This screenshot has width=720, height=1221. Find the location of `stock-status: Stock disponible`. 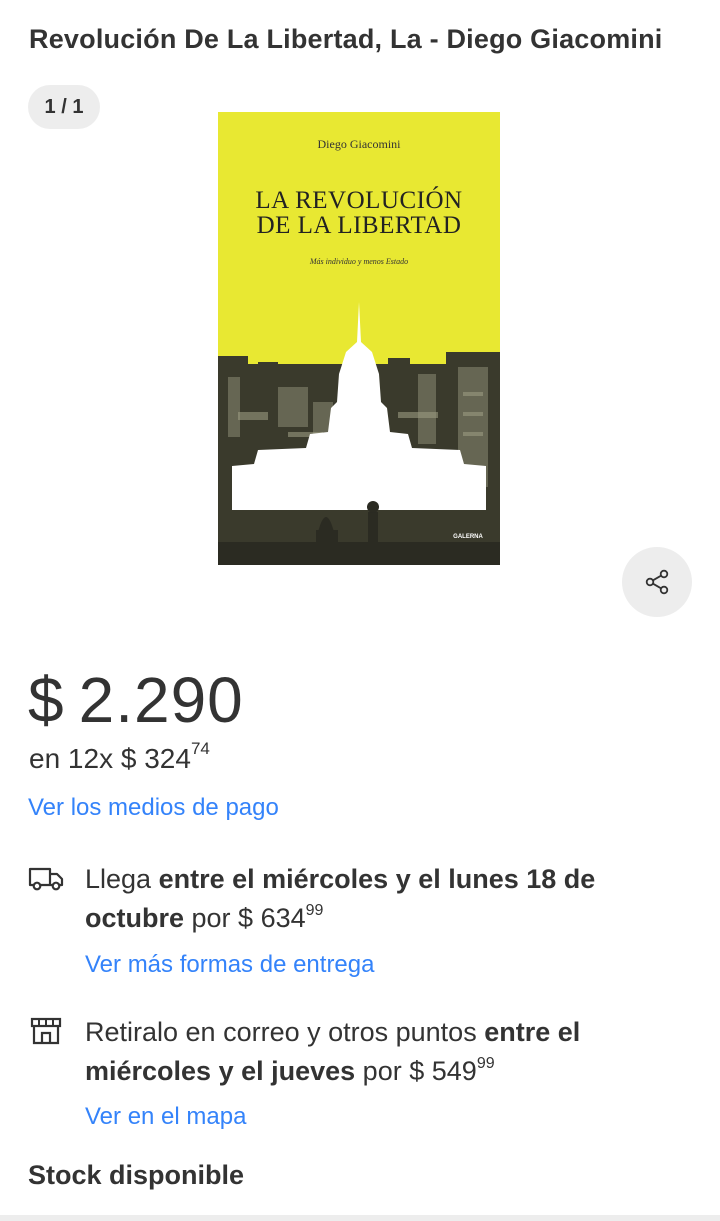

stock-status: Stock disponible is located at coordinates (136, 1175).